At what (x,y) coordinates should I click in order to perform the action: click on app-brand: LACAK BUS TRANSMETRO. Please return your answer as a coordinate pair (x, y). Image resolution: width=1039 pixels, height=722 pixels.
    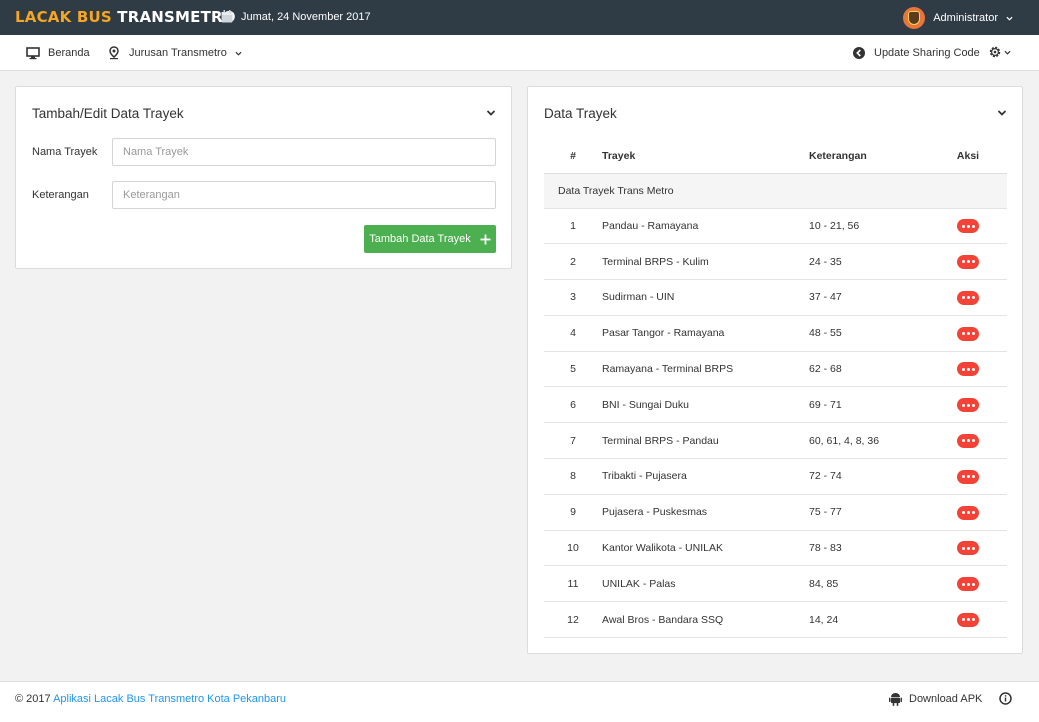
    Looking at the image, I should click on (125, 17).